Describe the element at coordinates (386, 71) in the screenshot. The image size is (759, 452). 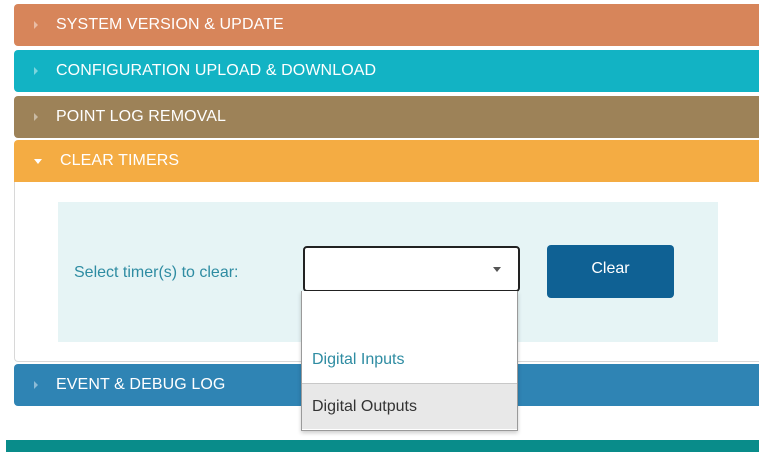
I see `section-config-upload-header: CONFIGURATION UPLOAD & DOWNLOAD` at that location.